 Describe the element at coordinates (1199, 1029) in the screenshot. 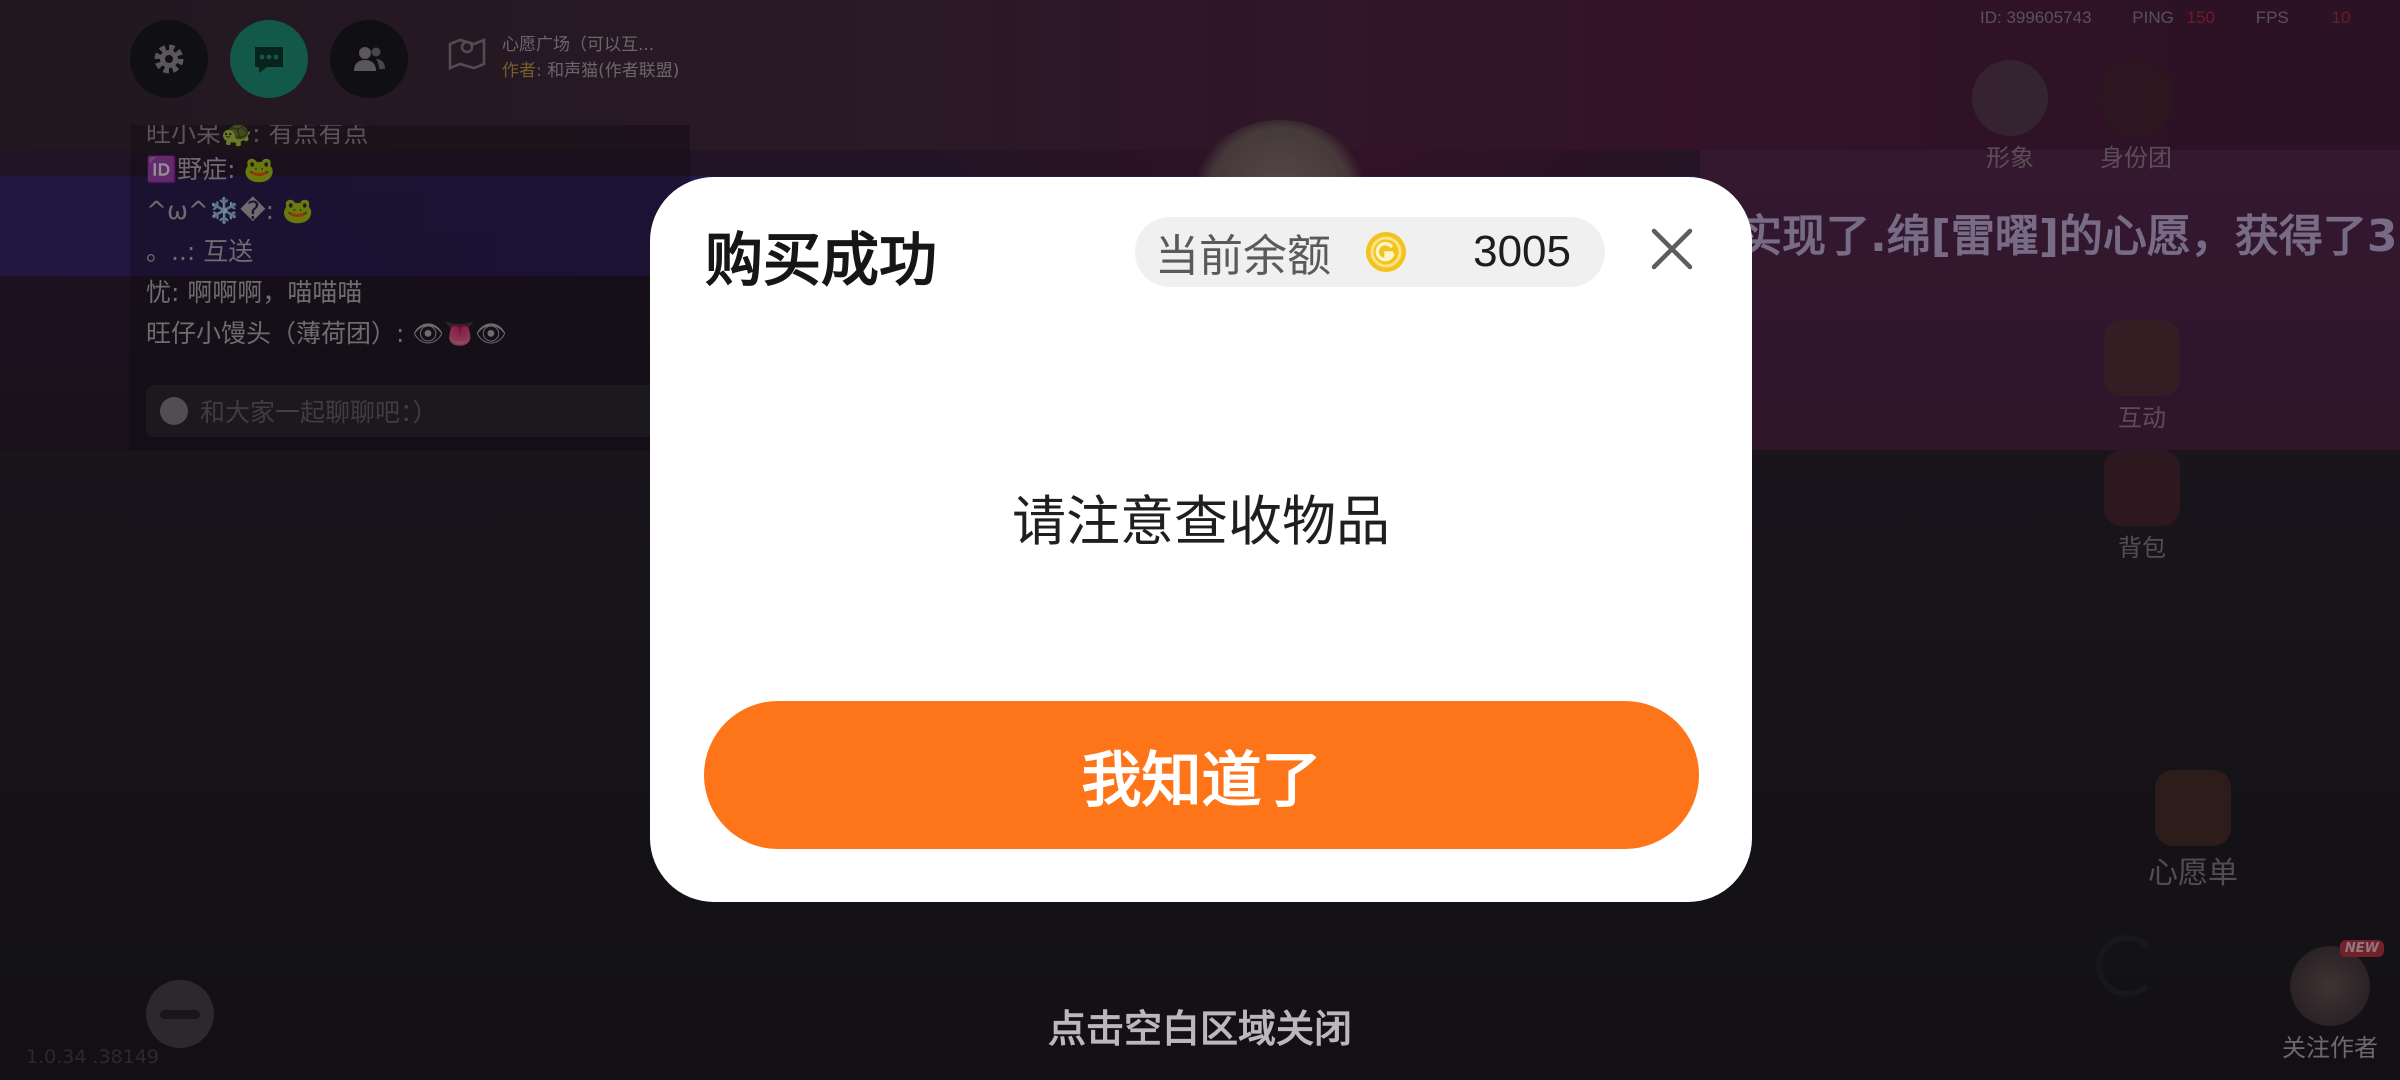

I see `close-hint: 点击空白区域关闭` at that location.